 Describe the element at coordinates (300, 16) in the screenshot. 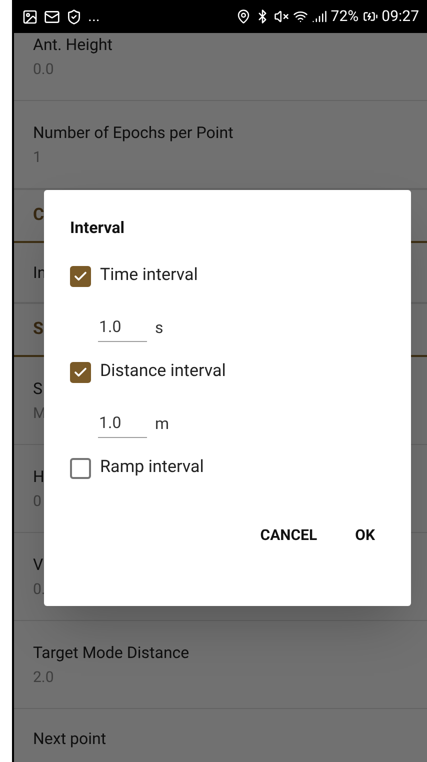

I see `wifi-icon` at that location.